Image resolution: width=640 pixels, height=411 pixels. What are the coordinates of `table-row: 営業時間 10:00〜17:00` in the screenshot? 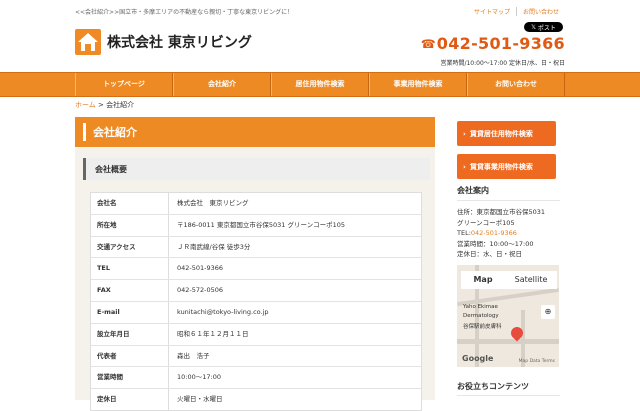 It's located at (256, 378).